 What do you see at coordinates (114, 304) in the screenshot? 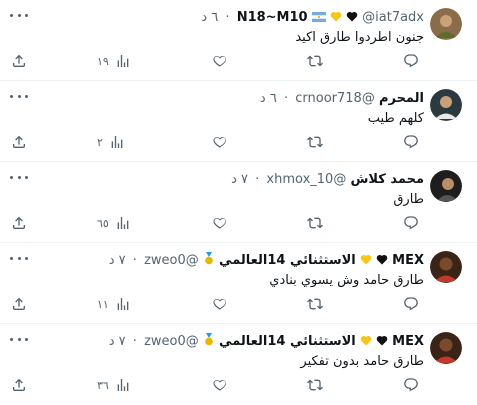
I see `views-button: ١١` at bounding box center [114, 304].